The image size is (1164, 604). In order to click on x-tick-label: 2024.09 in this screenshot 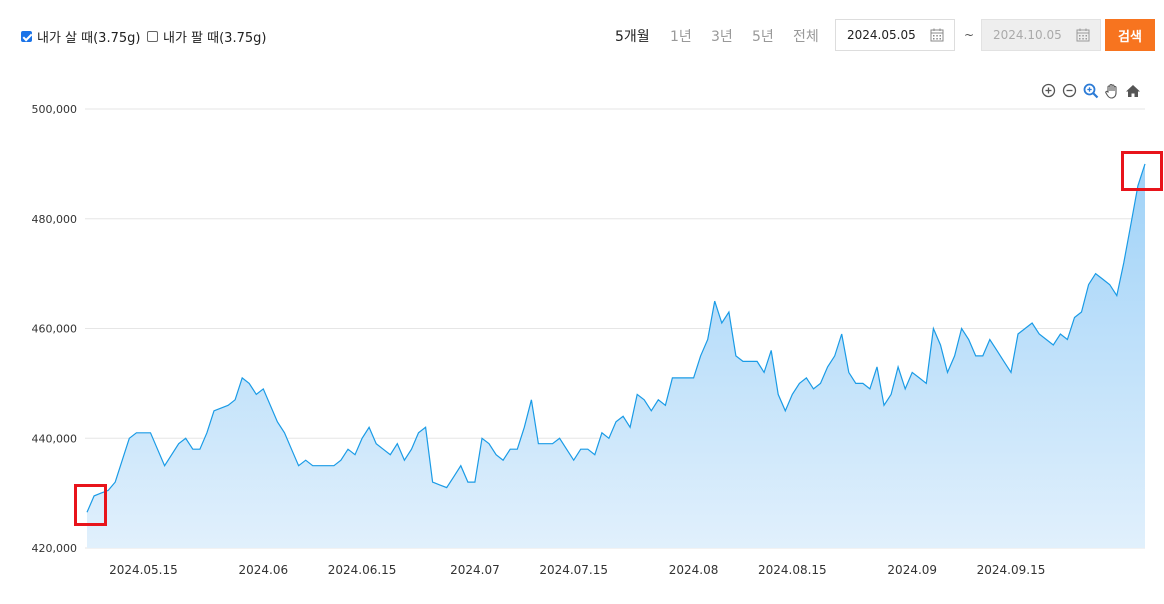, I will do `click(912, 570)`.